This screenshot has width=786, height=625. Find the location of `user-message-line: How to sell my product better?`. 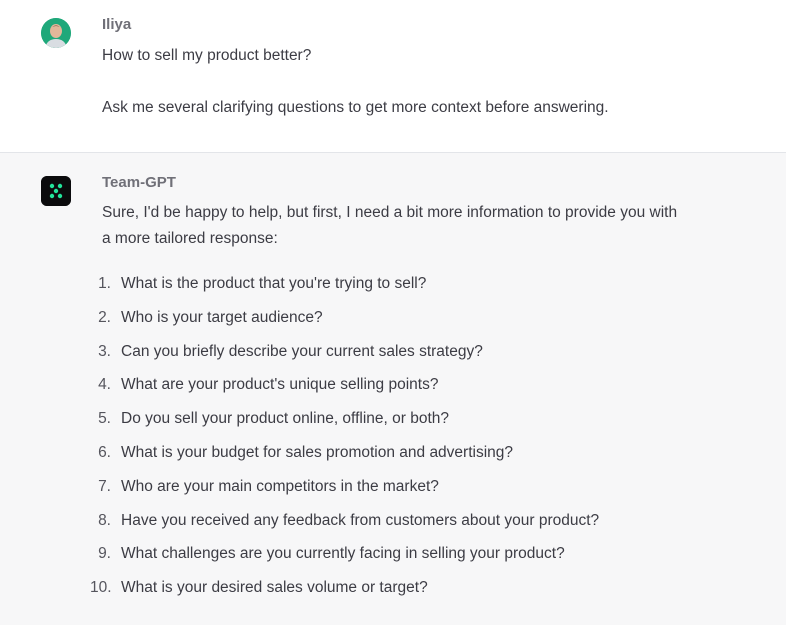

user-message-line: How to sell my product better? is located at coordinates (207, 55).